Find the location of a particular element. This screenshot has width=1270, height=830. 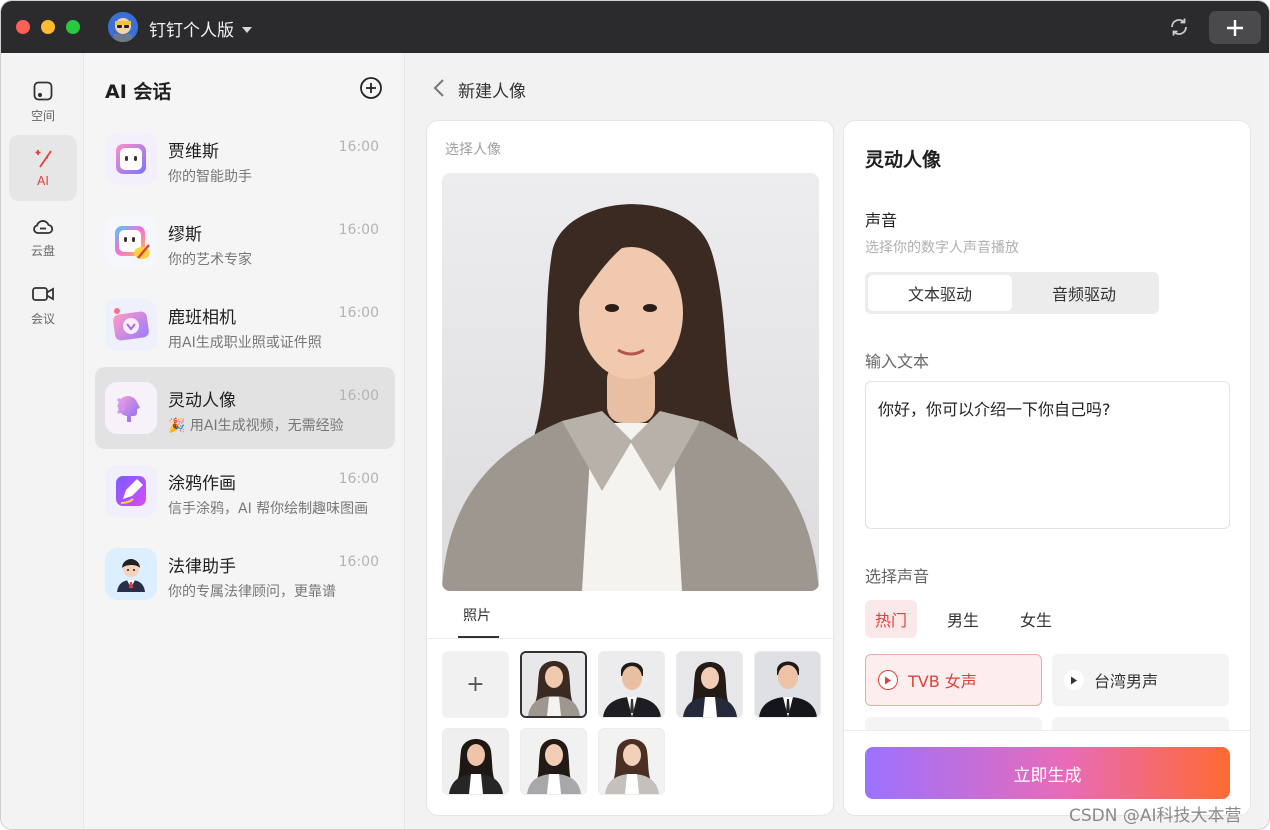

add-button is located at coordinates (1235, 27).